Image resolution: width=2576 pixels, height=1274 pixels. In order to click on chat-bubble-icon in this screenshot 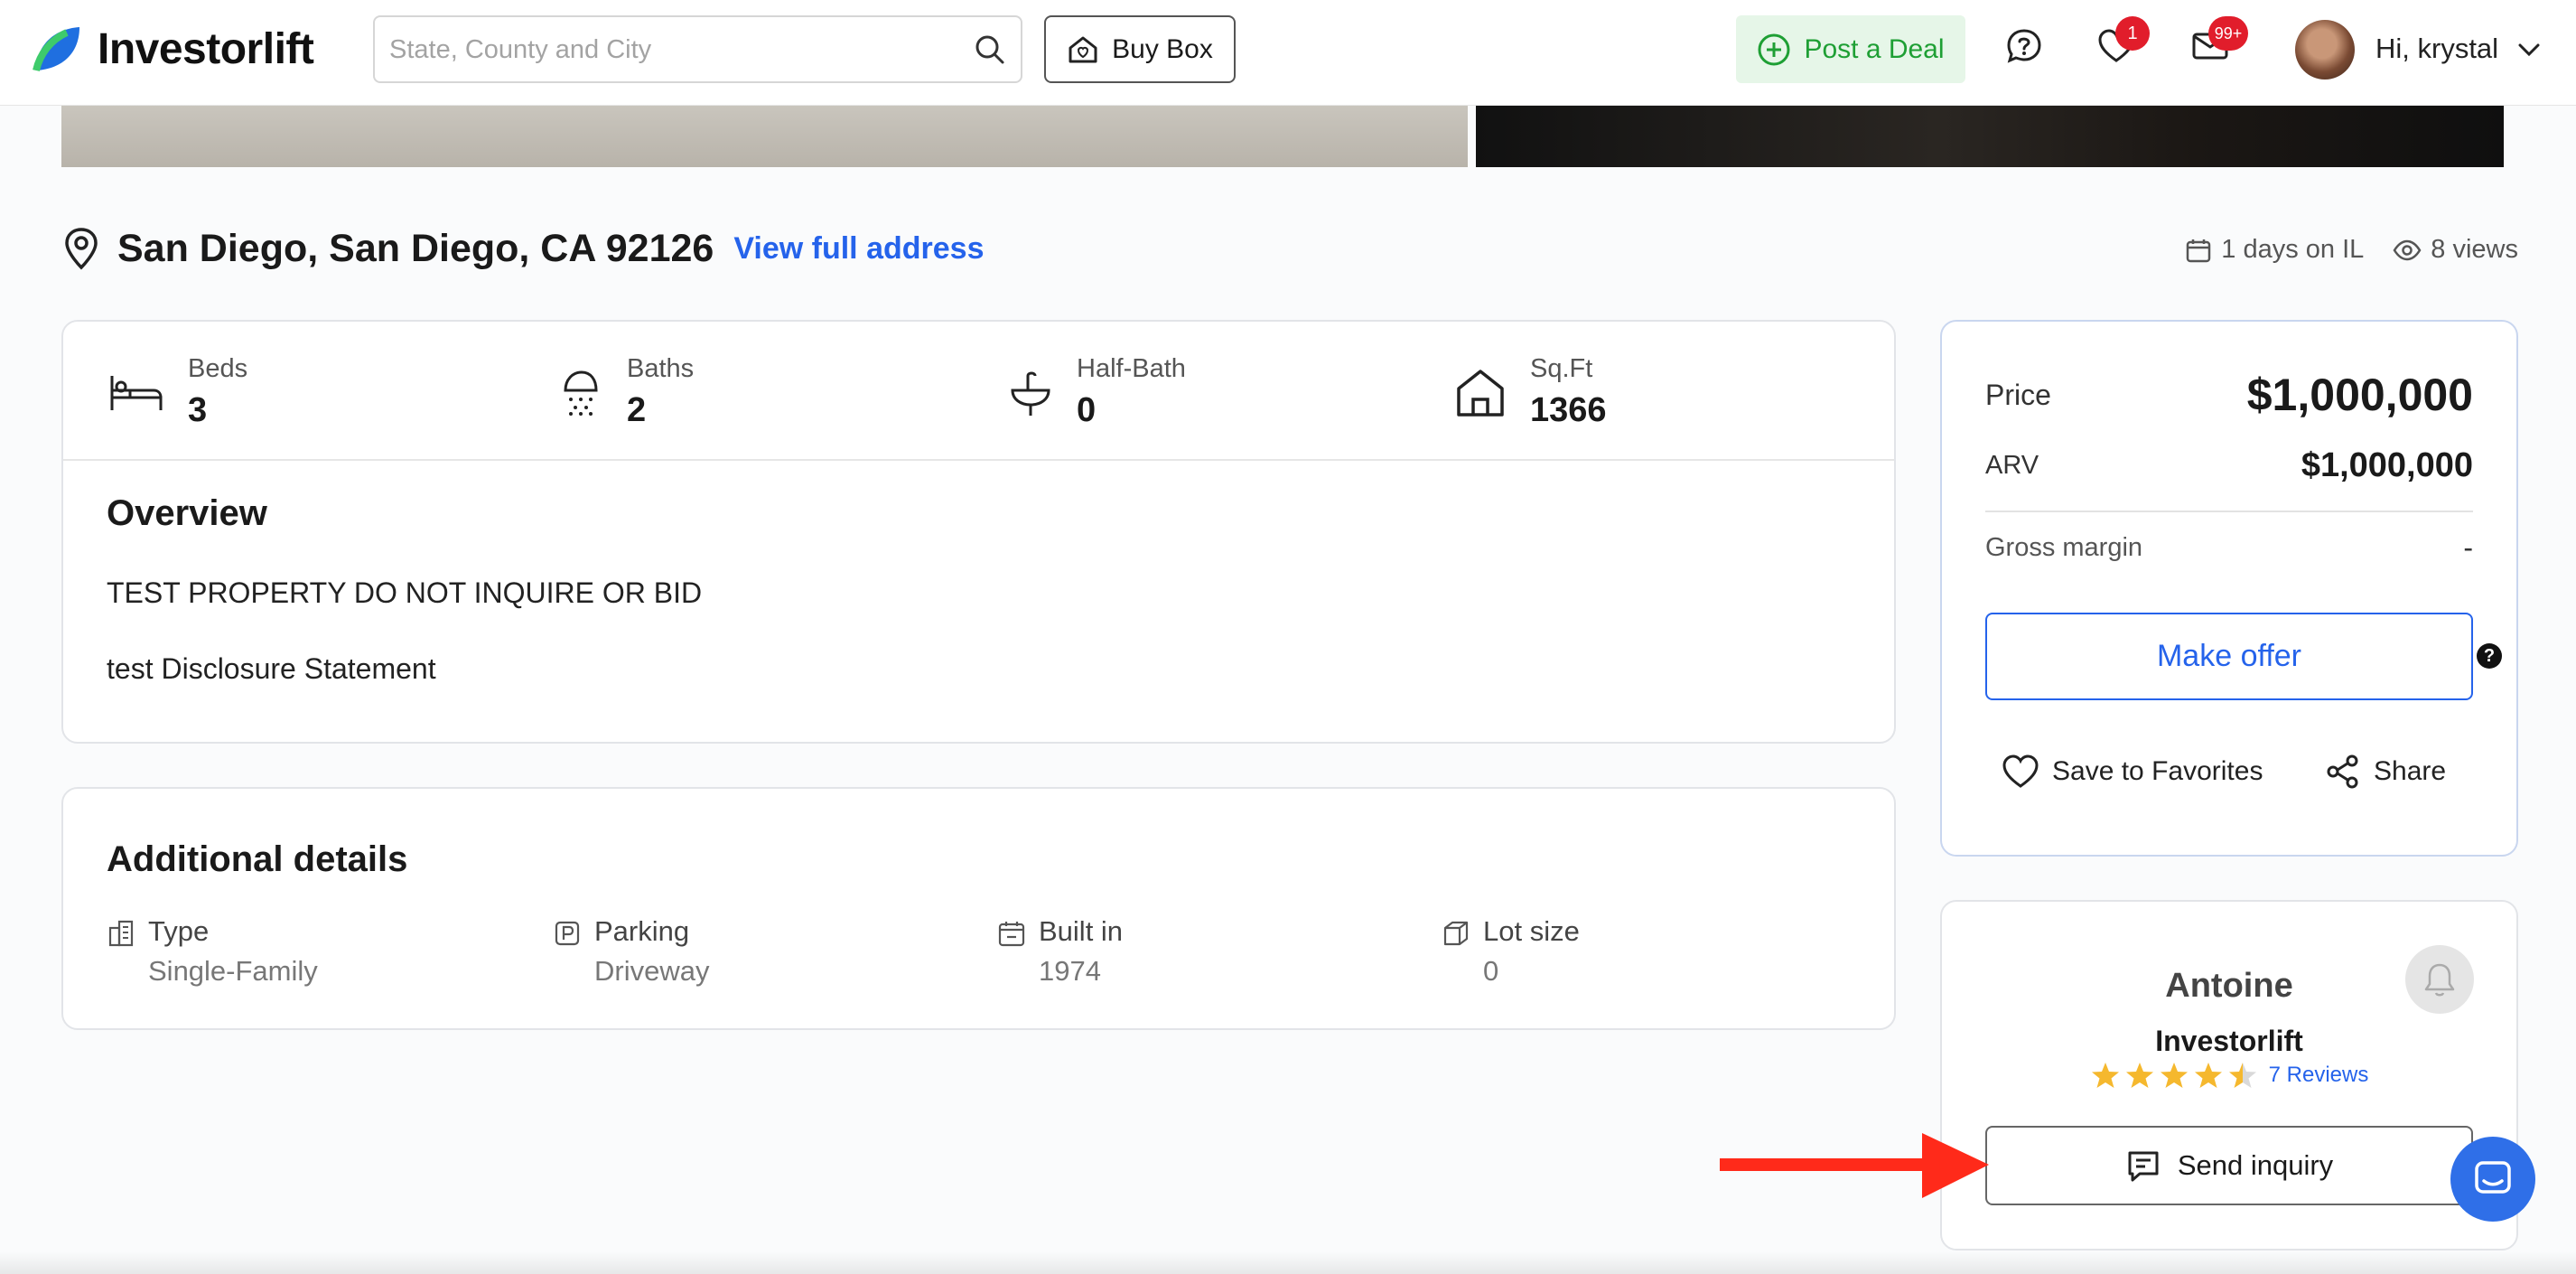, I will do `click(2493, 1177)`.